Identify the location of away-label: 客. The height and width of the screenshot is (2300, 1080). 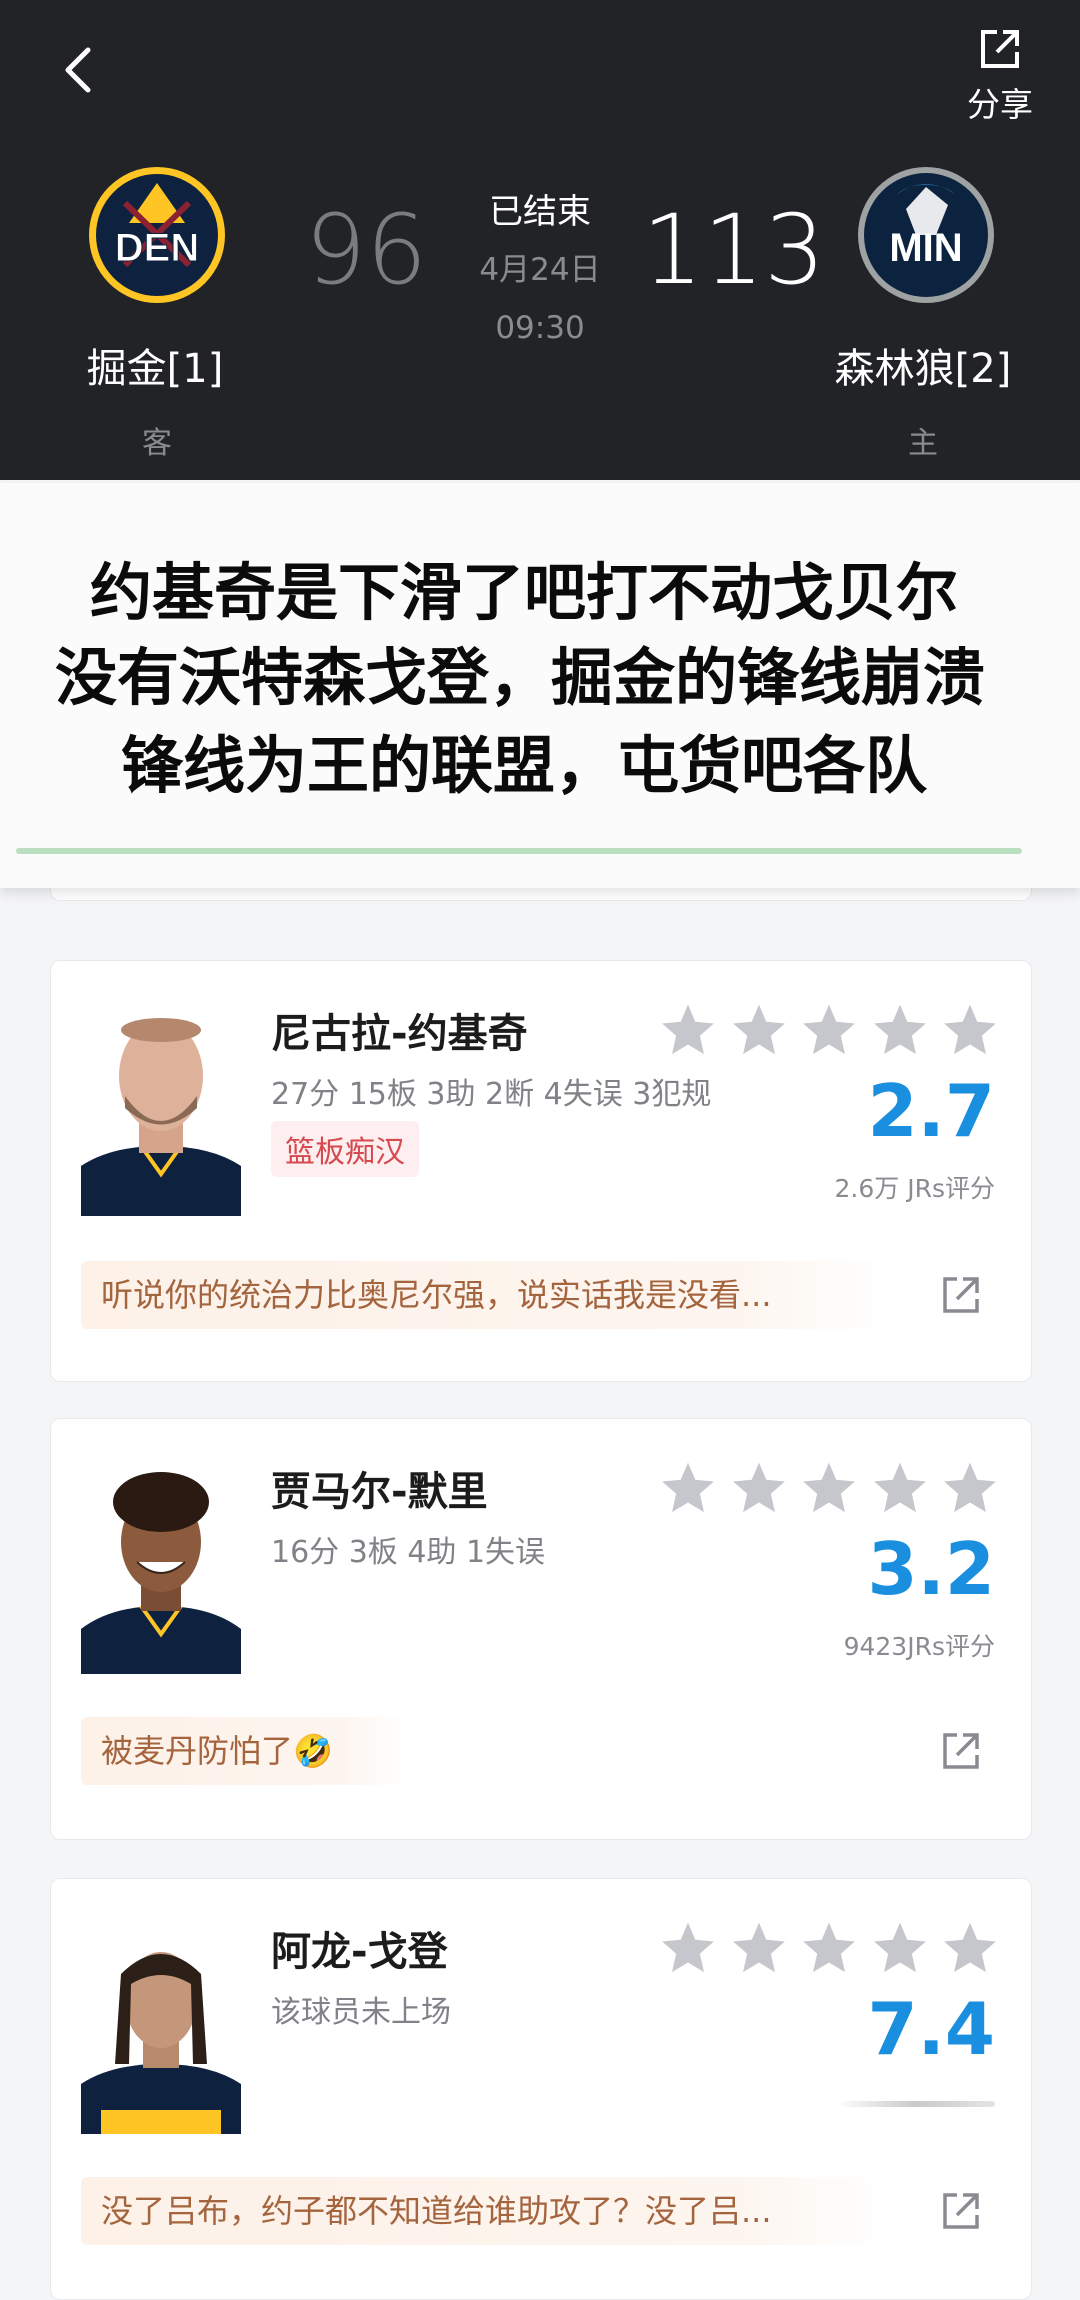
(157, 443).